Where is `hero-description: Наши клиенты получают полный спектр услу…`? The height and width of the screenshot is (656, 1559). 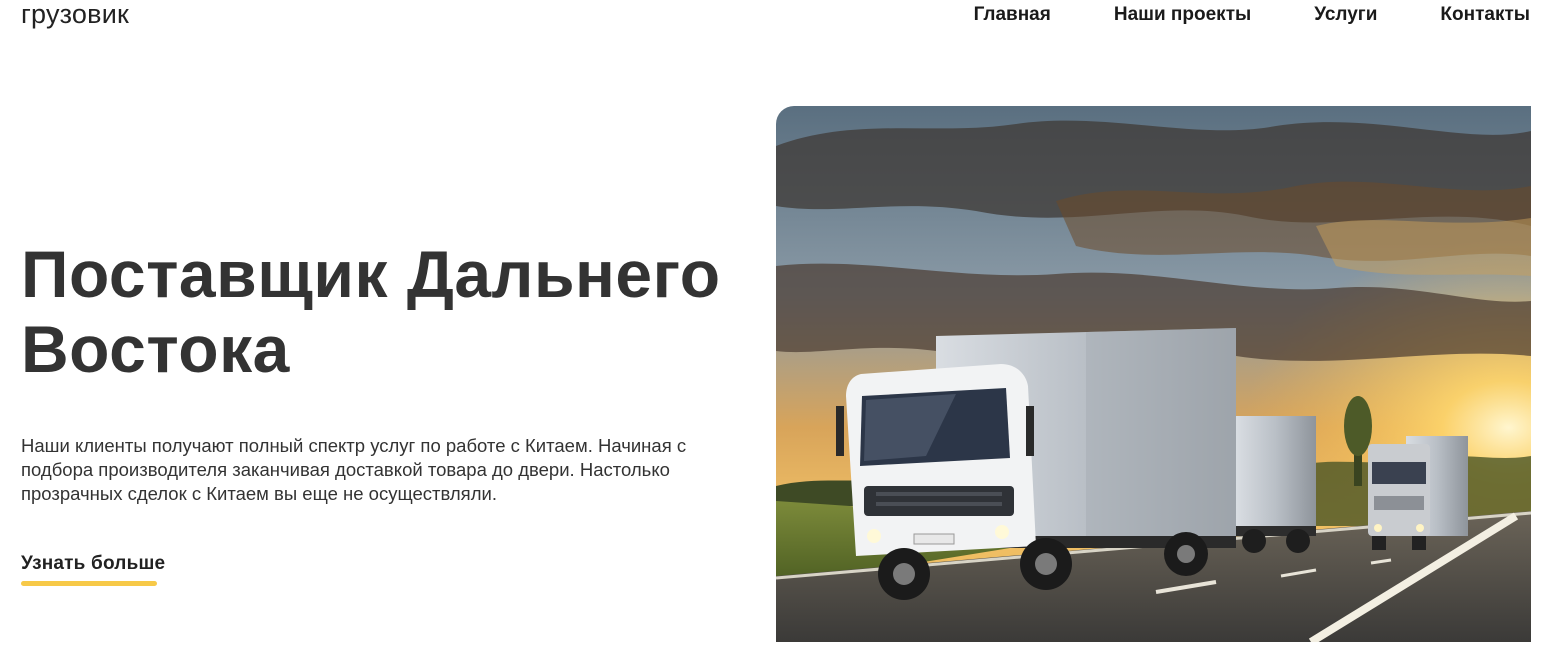
hero-description: Наши клиенты получают полный спектр услу… is located at coordinates (354, 469).